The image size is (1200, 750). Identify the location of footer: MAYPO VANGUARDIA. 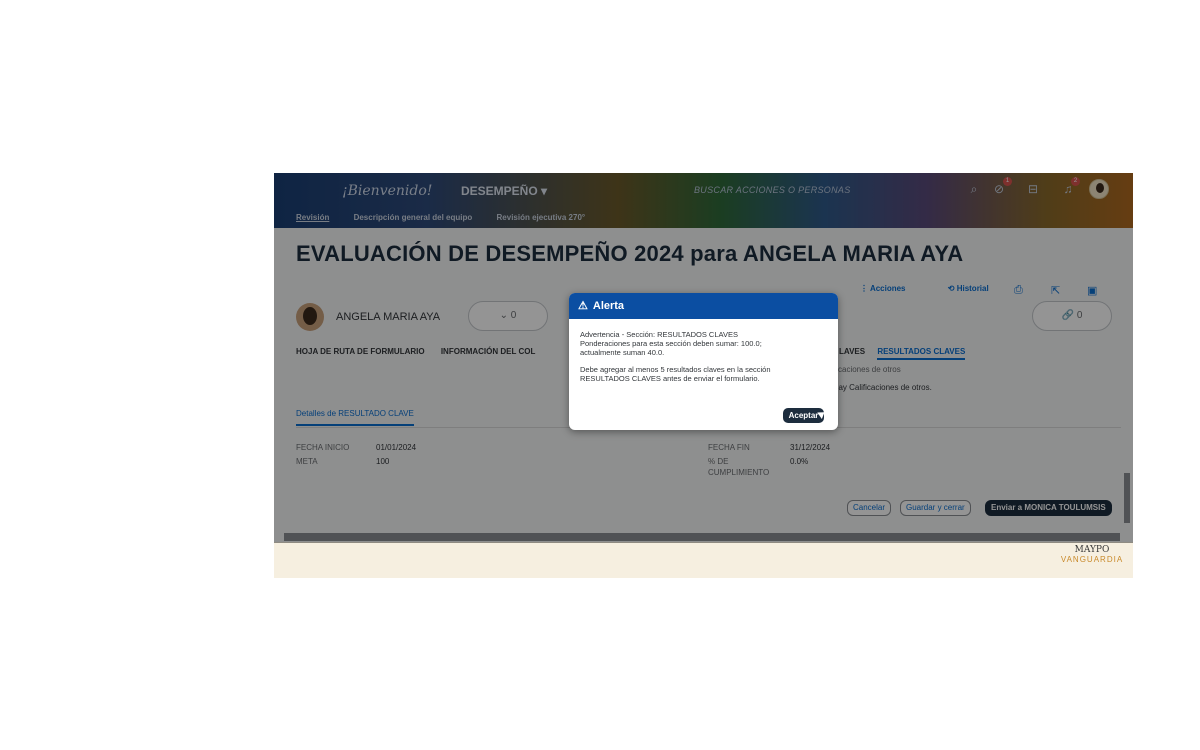
(703, 560).